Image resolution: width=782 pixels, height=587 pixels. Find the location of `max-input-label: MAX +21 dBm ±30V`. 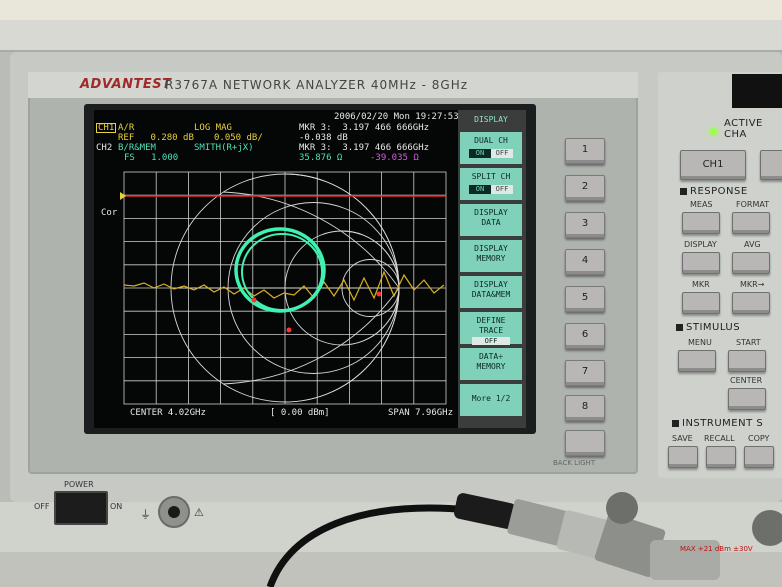

max-input-label: MAX +21 dBm ±30V is located at coordinates (716, 549).